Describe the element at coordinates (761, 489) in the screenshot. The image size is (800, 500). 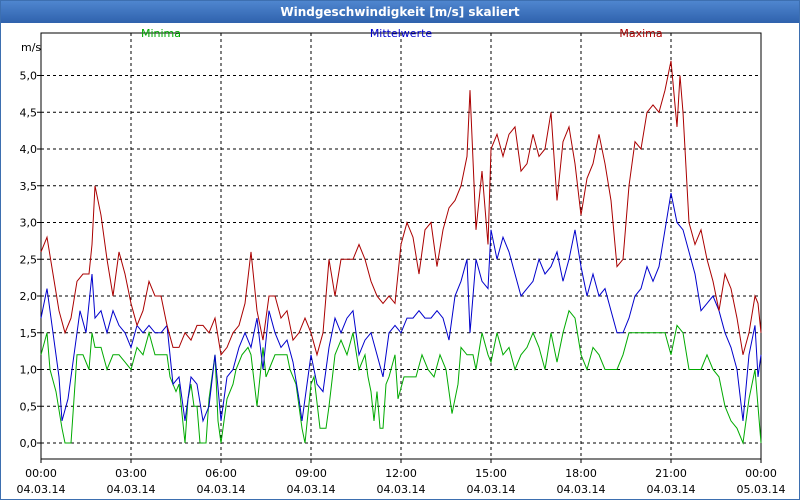
I see `x-tick-date-label: 05.03.14` at that location.